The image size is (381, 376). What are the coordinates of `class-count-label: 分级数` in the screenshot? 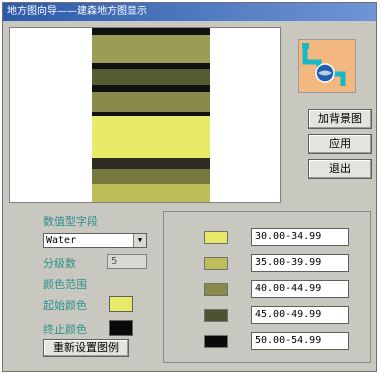 It's located at (59, 263).